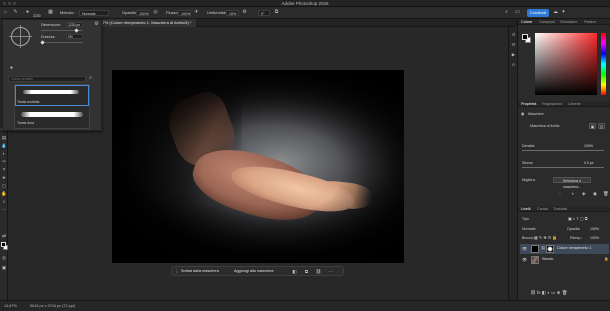  I want to click on hue-slider, so click(603, 64).